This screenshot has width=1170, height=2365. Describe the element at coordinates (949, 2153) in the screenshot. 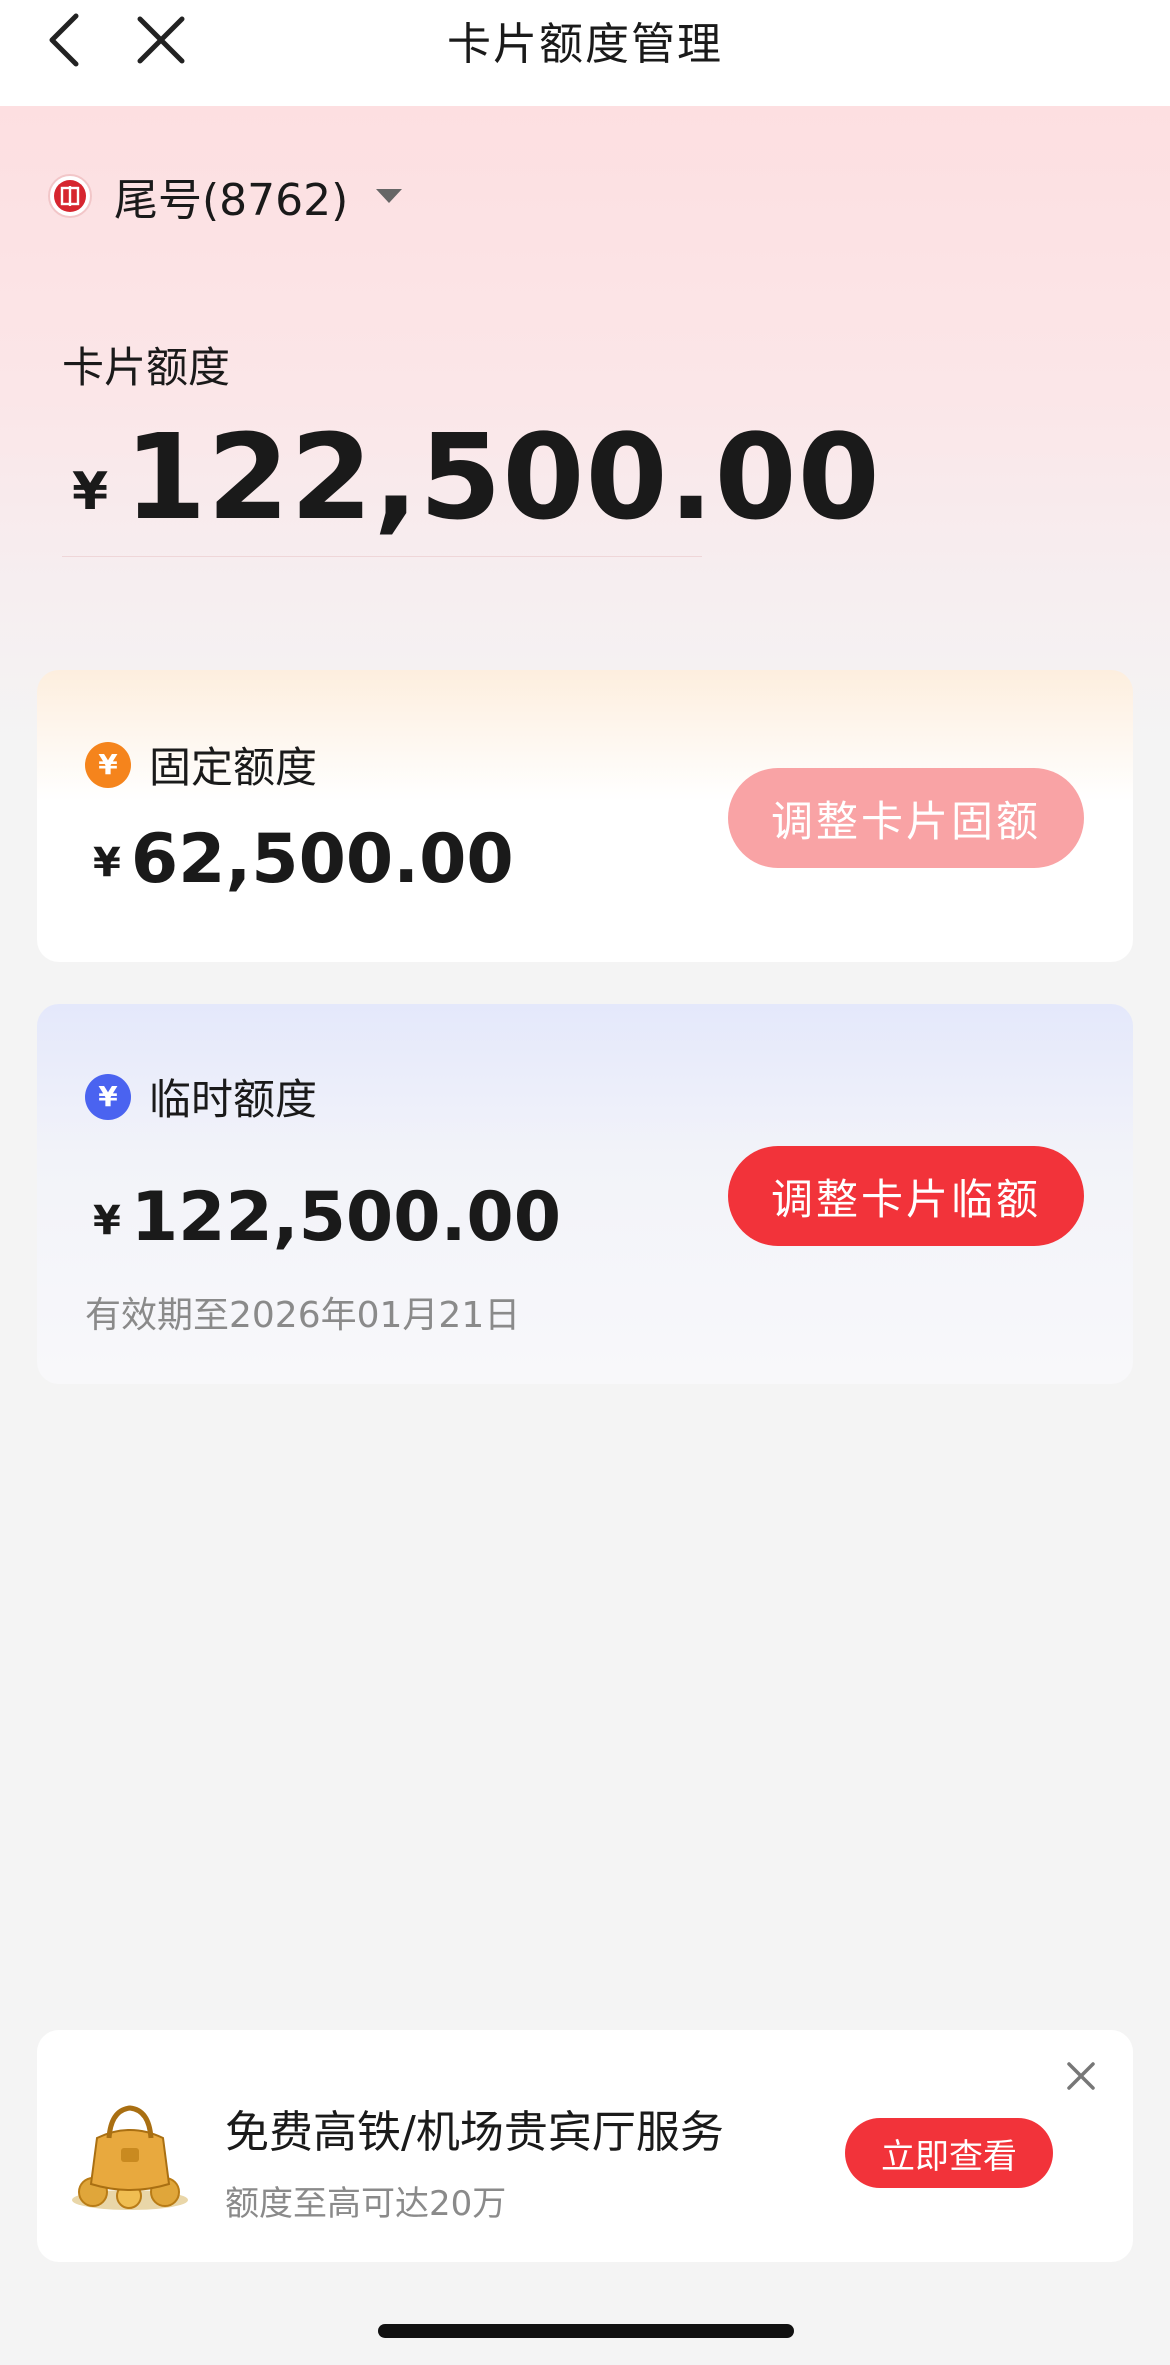

I see `promo-view-button: 立即查看` at that location.